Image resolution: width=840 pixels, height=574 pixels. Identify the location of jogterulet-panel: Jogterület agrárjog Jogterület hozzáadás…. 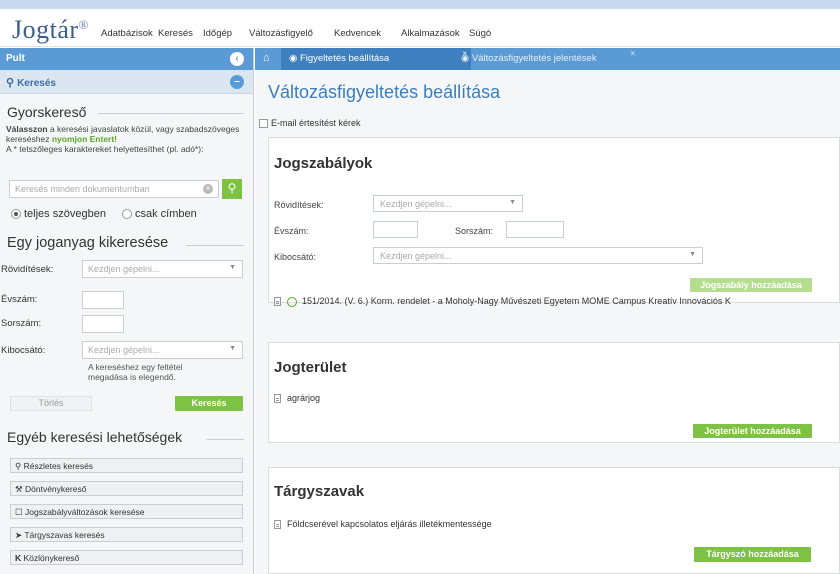
(554, 392).